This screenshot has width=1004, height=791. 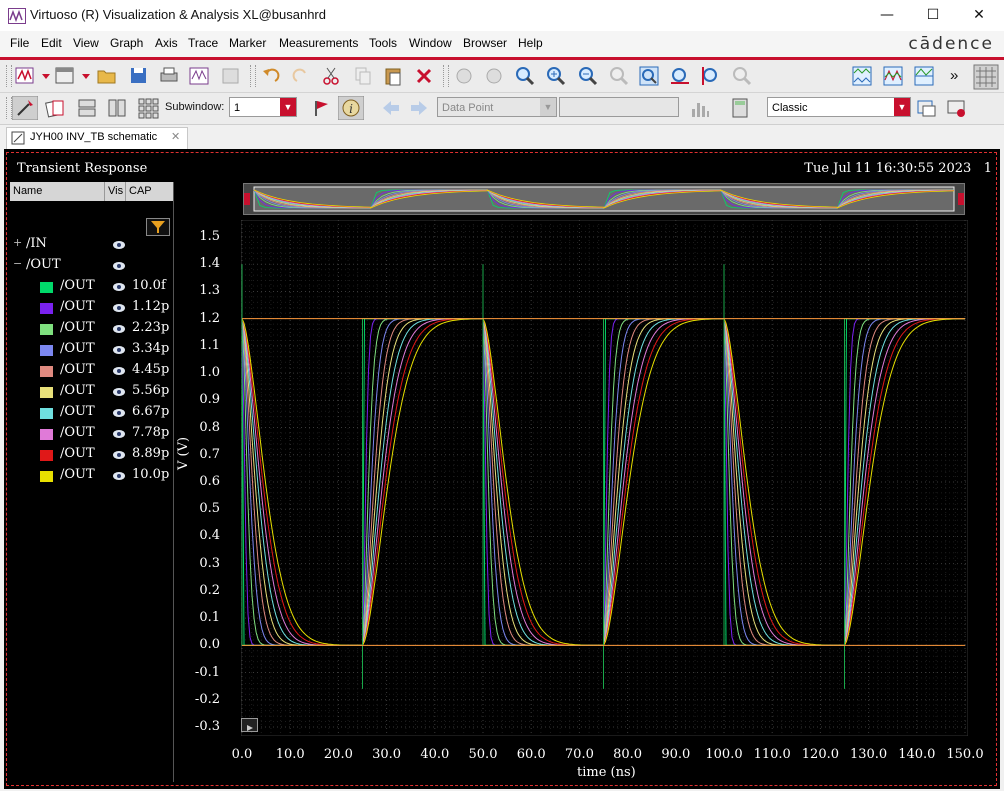 What do you see at coordinates (51, 43) in the screenshot?
I see `menu-edit: Edit` at bounding box center [51, 43].